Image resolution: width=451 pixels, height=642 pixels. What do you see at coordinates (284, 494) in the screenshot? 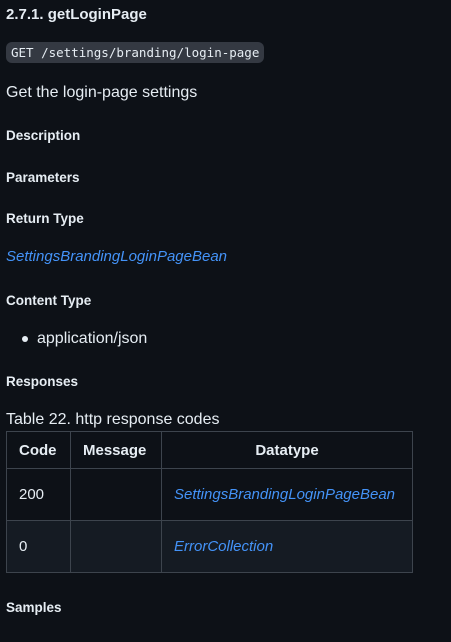
I see `datatype-link: SettingsBrandingLoginPageBean` at bounding box center [284, 494].